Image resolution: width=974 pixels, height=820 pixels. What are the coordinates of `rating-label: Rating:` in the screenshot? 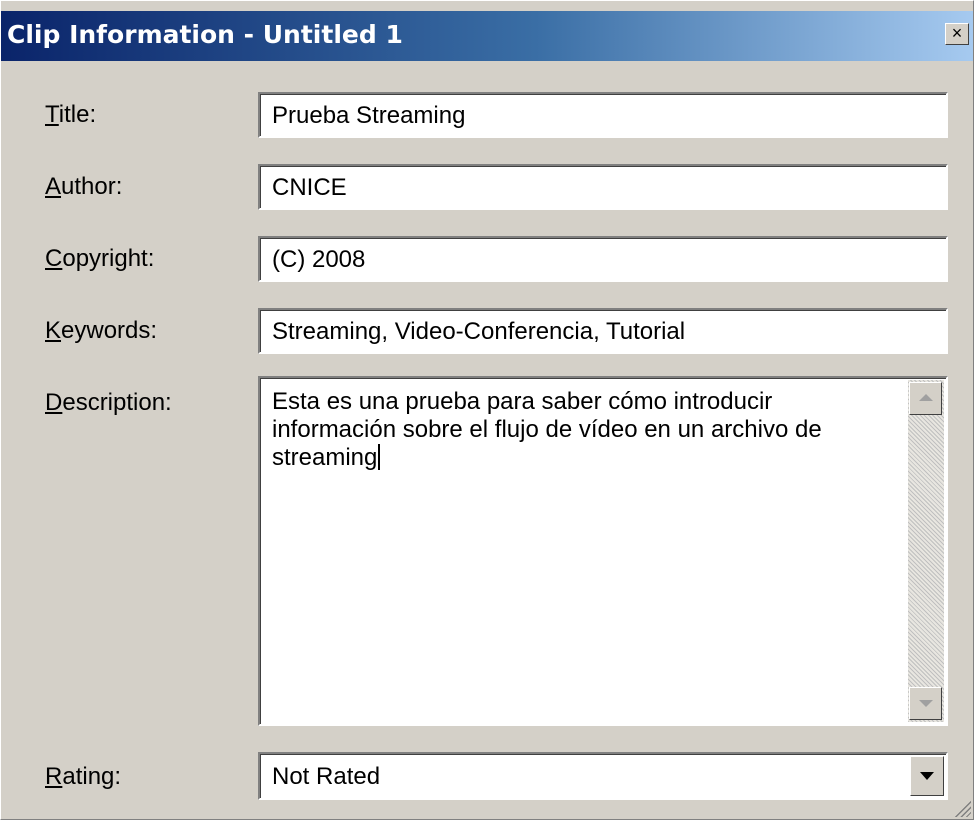 It's located at (83, 776).